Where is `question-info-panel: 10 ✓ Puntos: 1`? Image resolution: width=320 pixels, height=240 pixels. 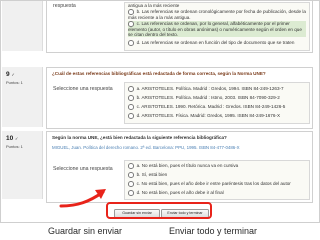
question-info-panel: 10 ✓ Puntos: 1 is located at coordinates (22, 165).